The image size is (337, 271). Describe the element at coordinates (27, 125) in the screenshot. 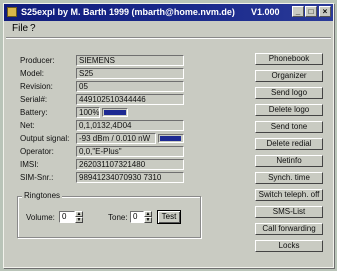

I see `net-label: Net:` at that location.